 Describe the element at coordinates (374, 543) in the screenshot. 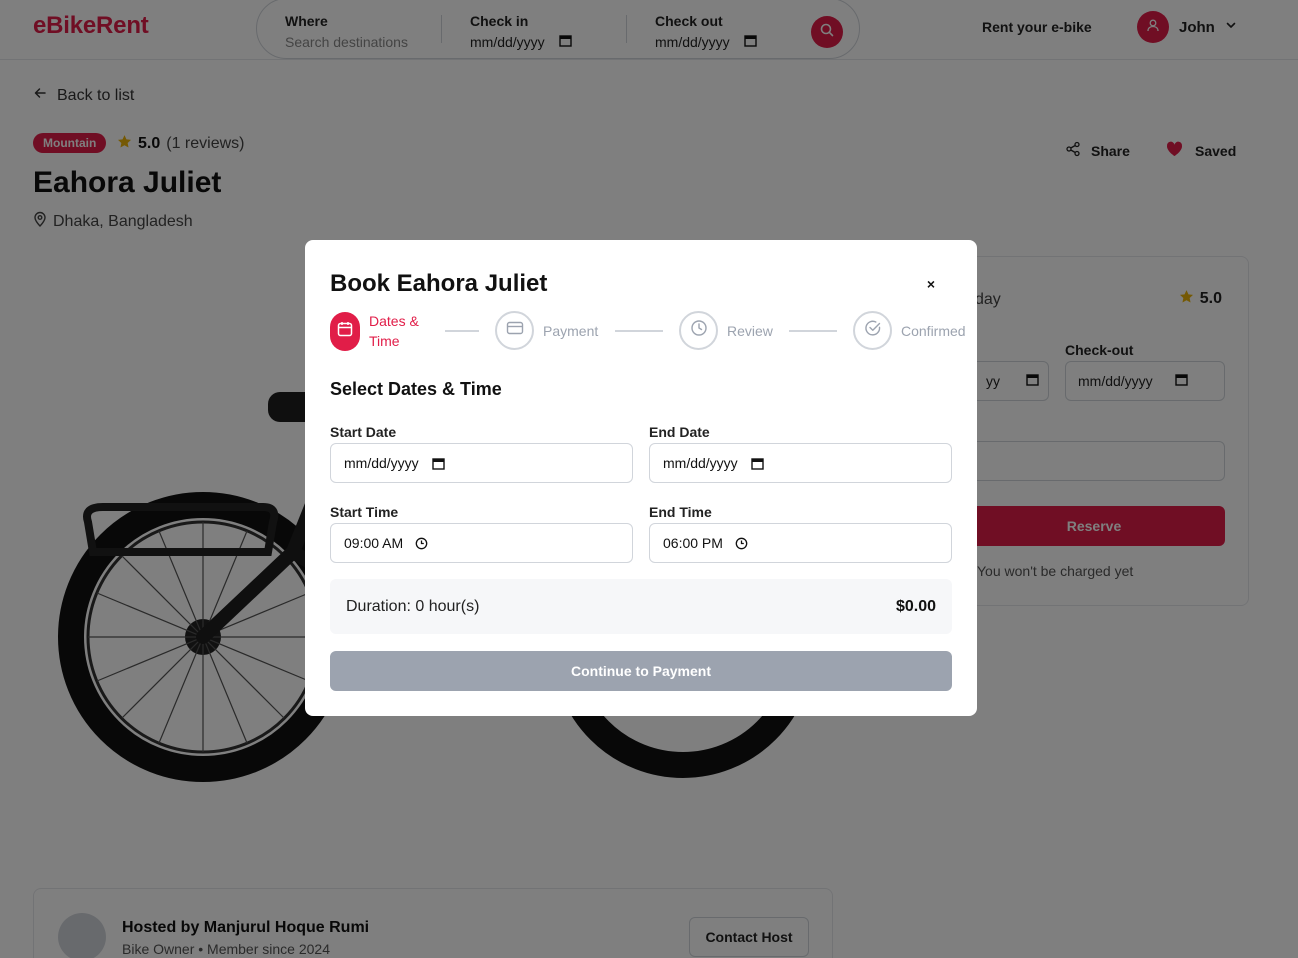

I see `start-time-value: 09:00 AM` at that location.